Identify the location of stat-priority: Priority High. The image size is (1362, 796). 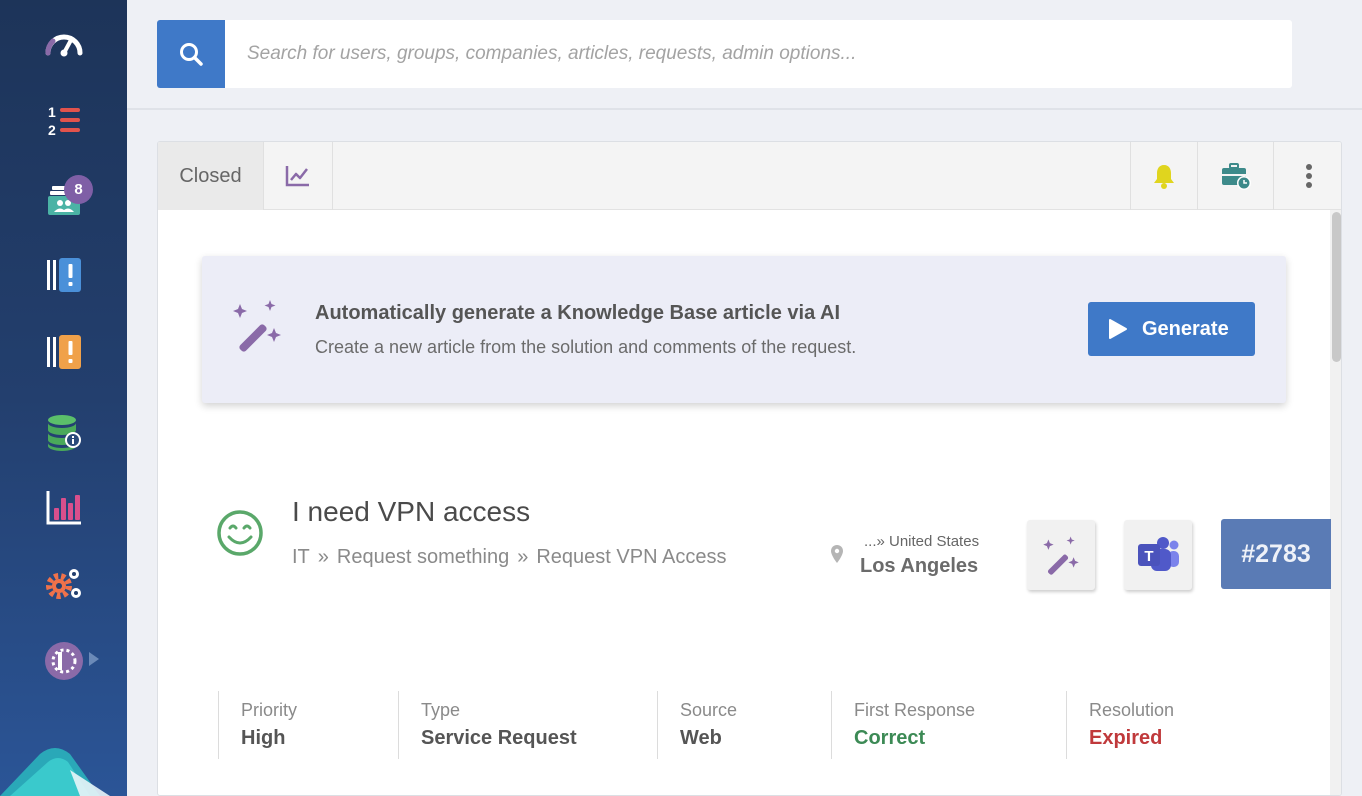
(308, 725).